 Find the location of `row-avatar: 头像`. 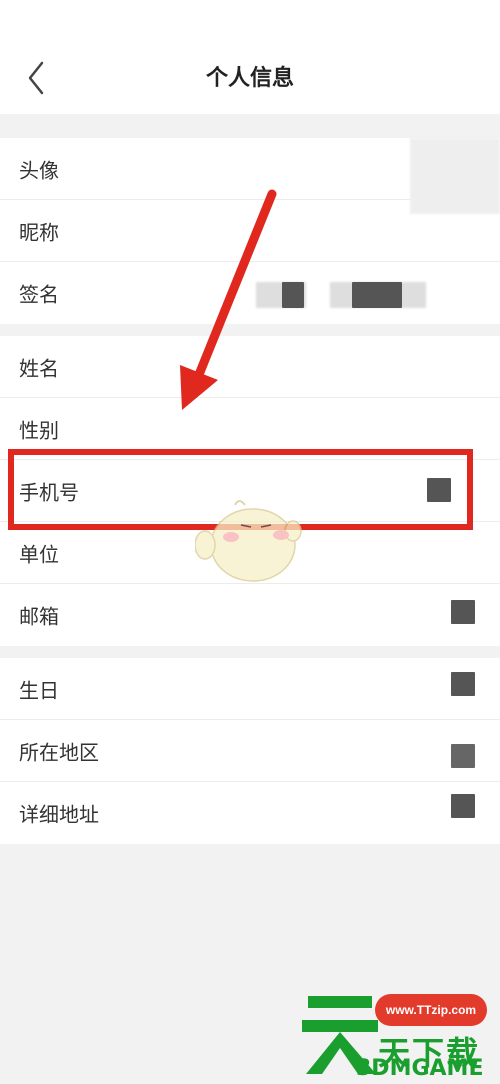

row-avatar: 头像 is located at coordinates (250, 176).